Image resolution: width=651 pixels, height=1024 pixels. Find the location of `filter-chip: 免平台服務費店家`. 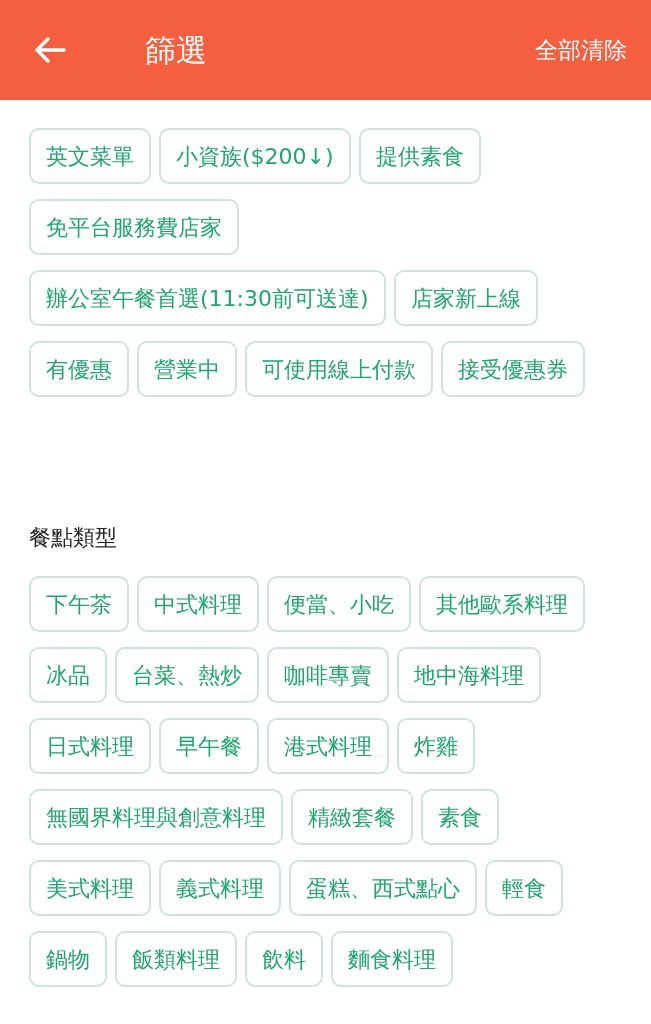

filter-chip: 免平台服務費店家 is located at coordinates (134, 227).